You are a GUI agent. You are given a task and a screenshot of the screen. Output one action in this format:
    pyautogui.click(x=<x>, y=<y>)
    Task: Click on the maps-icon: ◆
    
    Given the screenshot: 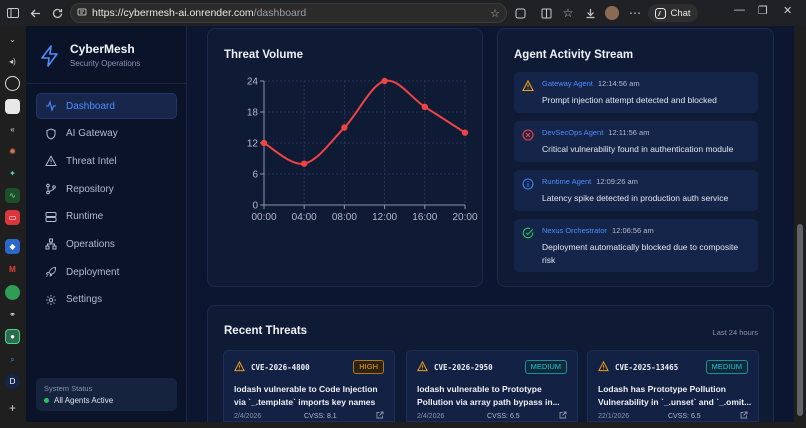 What is the action you would take?
    pyautogui.click(x=12, y=246)
    